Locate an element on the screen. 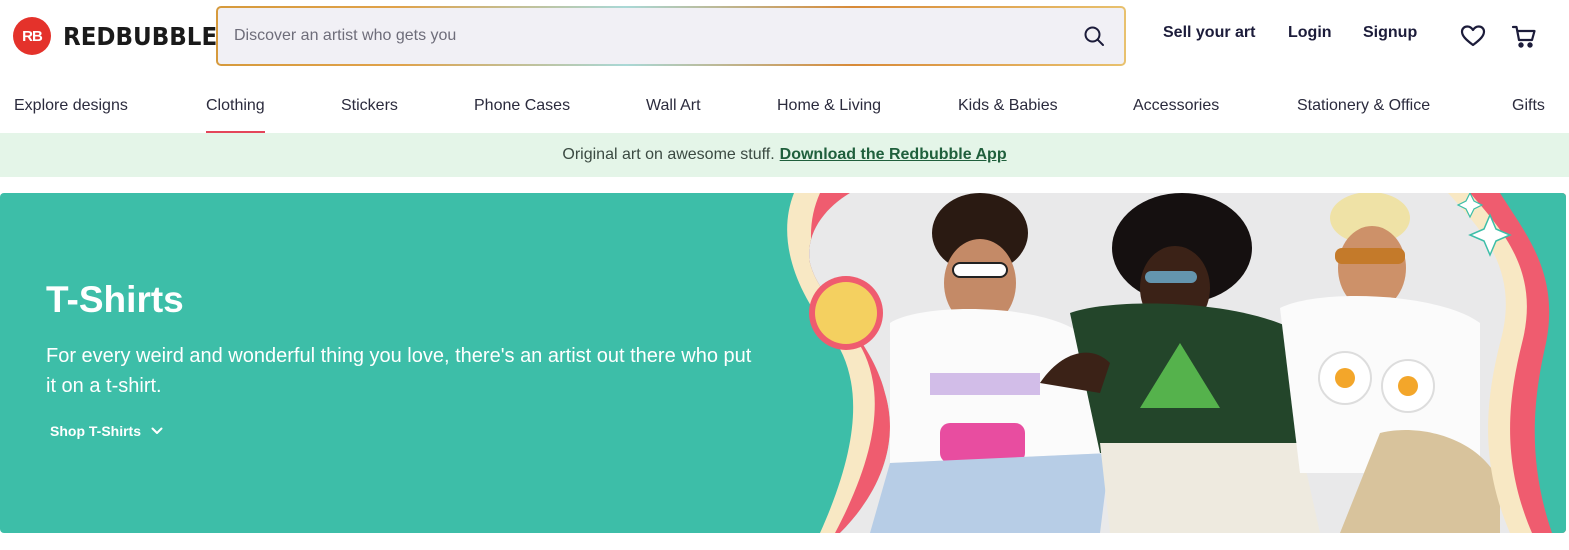 Image resolution: width=1569 pixels, height=550 pixels. category-stickers: Stickers is located at coordinates (369, 106).